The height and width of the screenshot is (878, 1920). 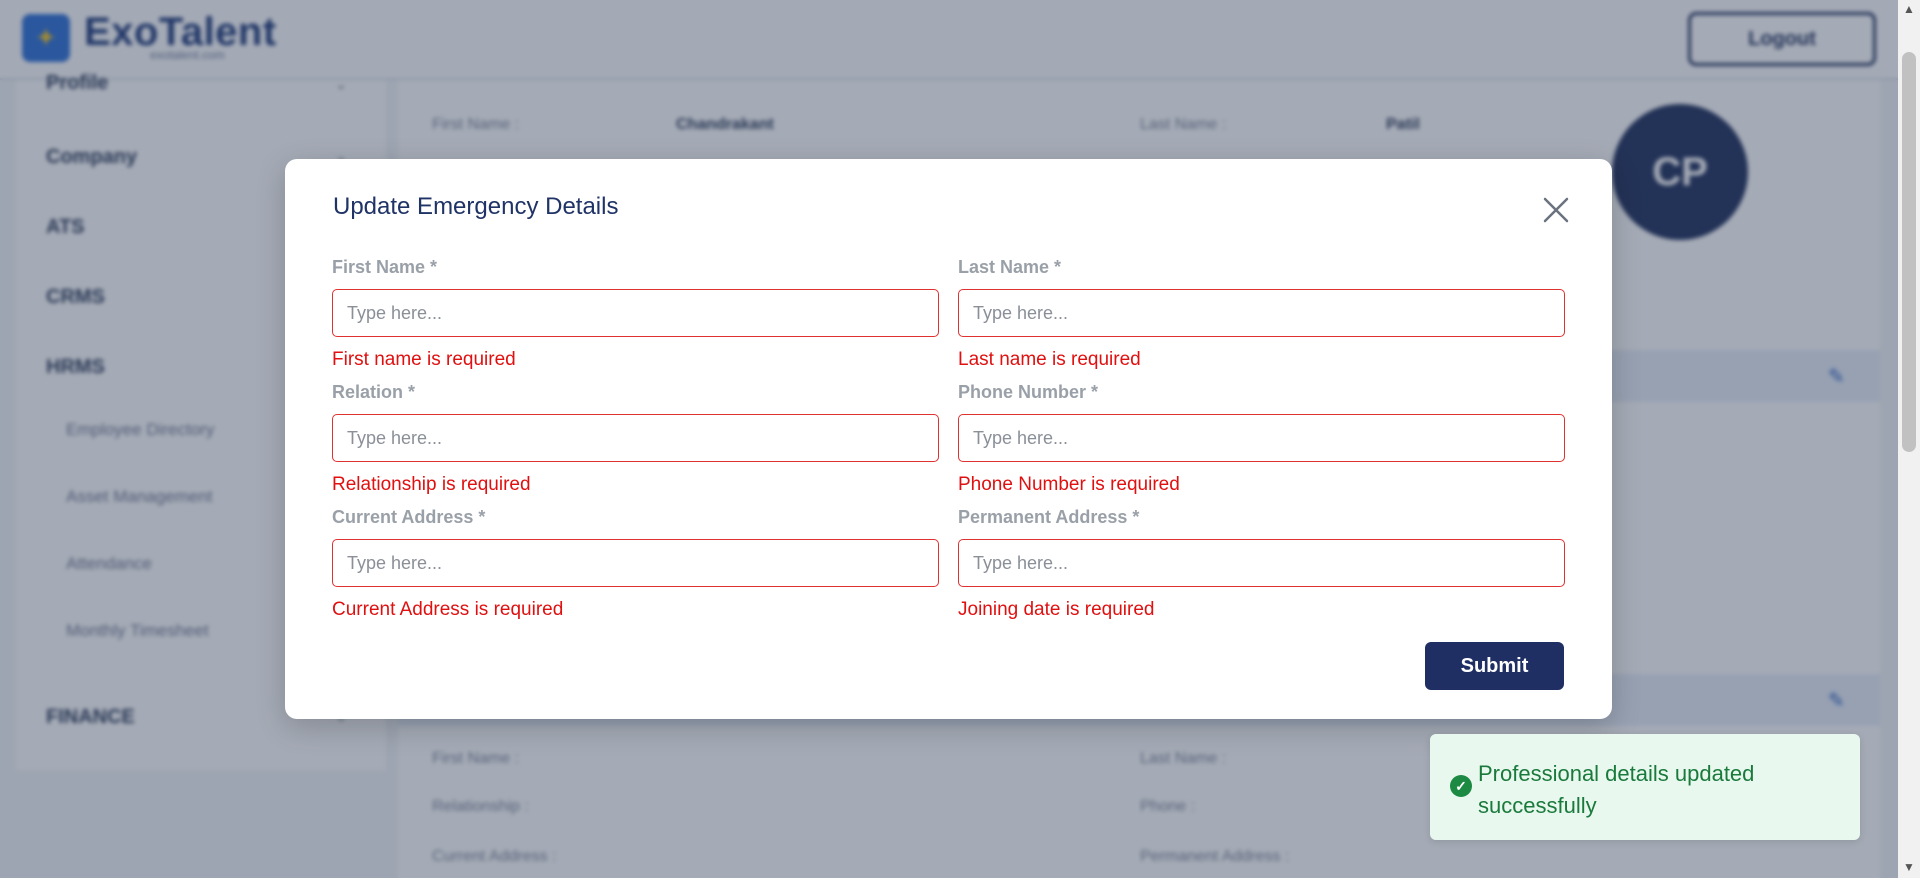 What do you see at coordinates (1069, 484) in the screenshot?
I see `phone-number-error: Phone Number is required` at bounding box center [1069, 484].